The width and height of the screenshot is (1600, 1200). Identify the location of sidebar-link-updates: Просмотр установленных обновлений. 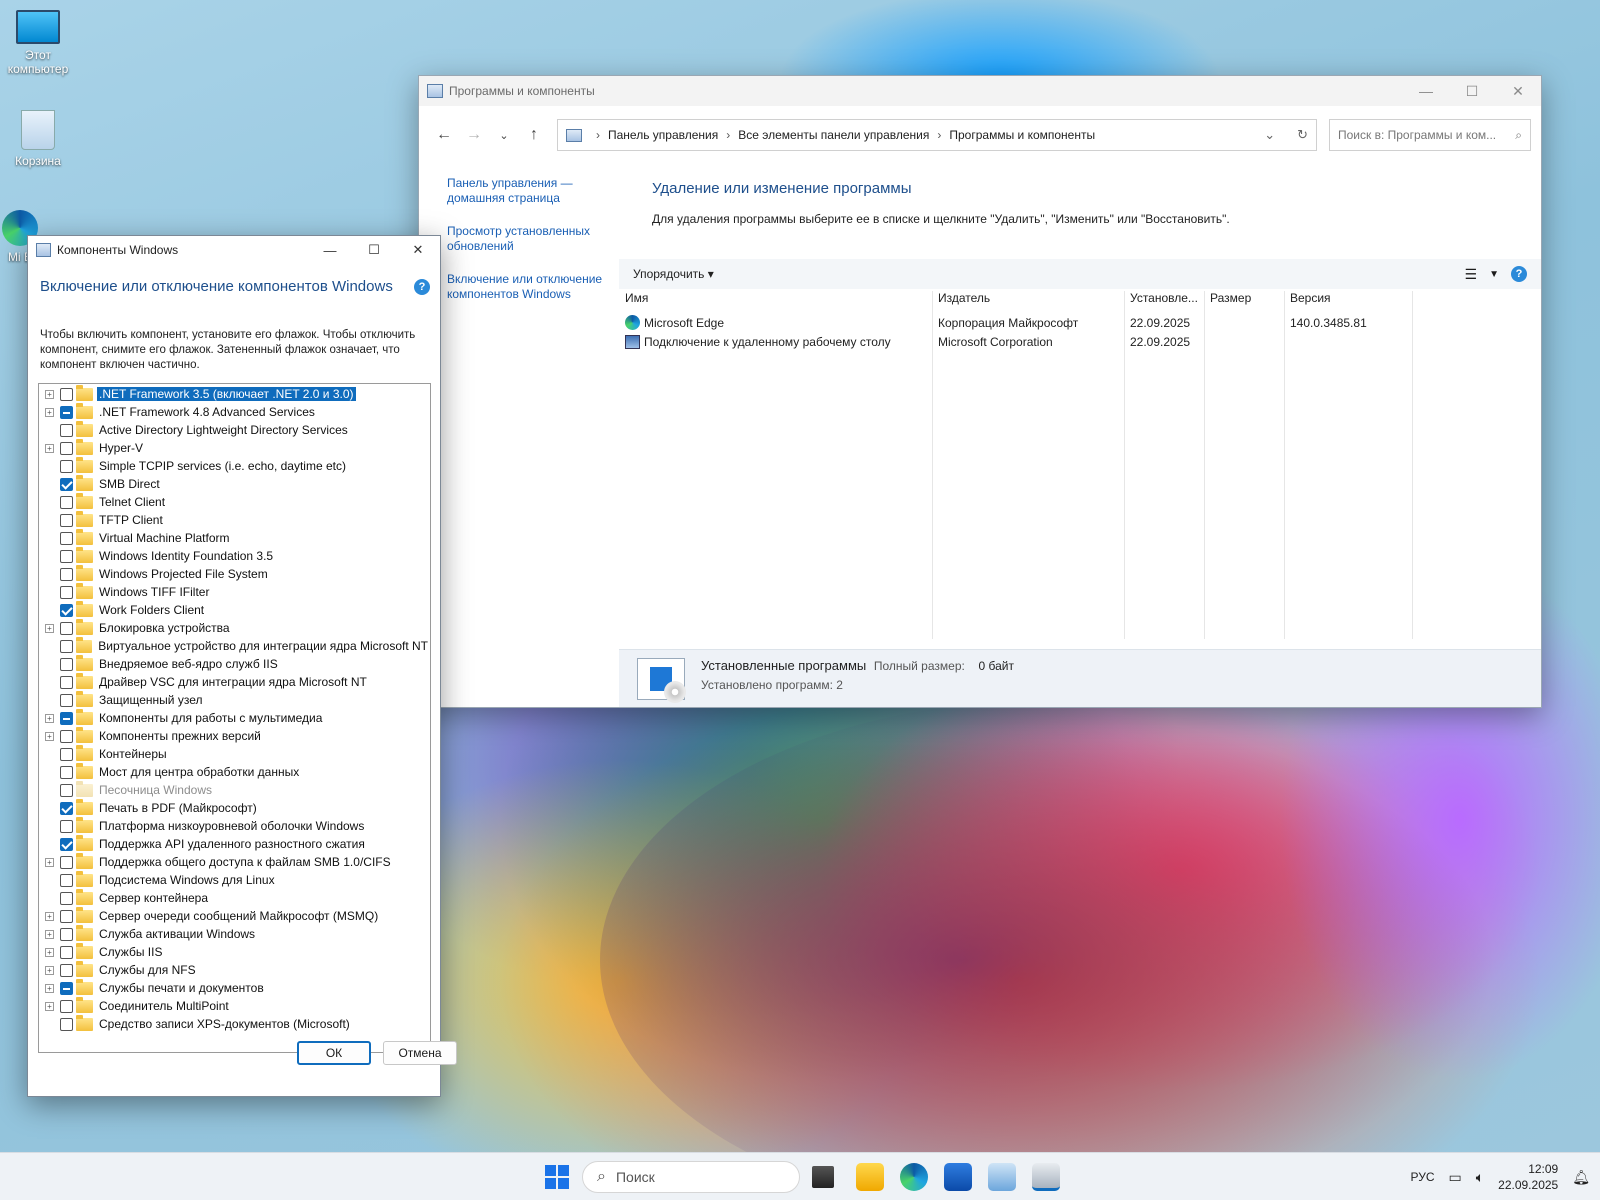
(527, 239).